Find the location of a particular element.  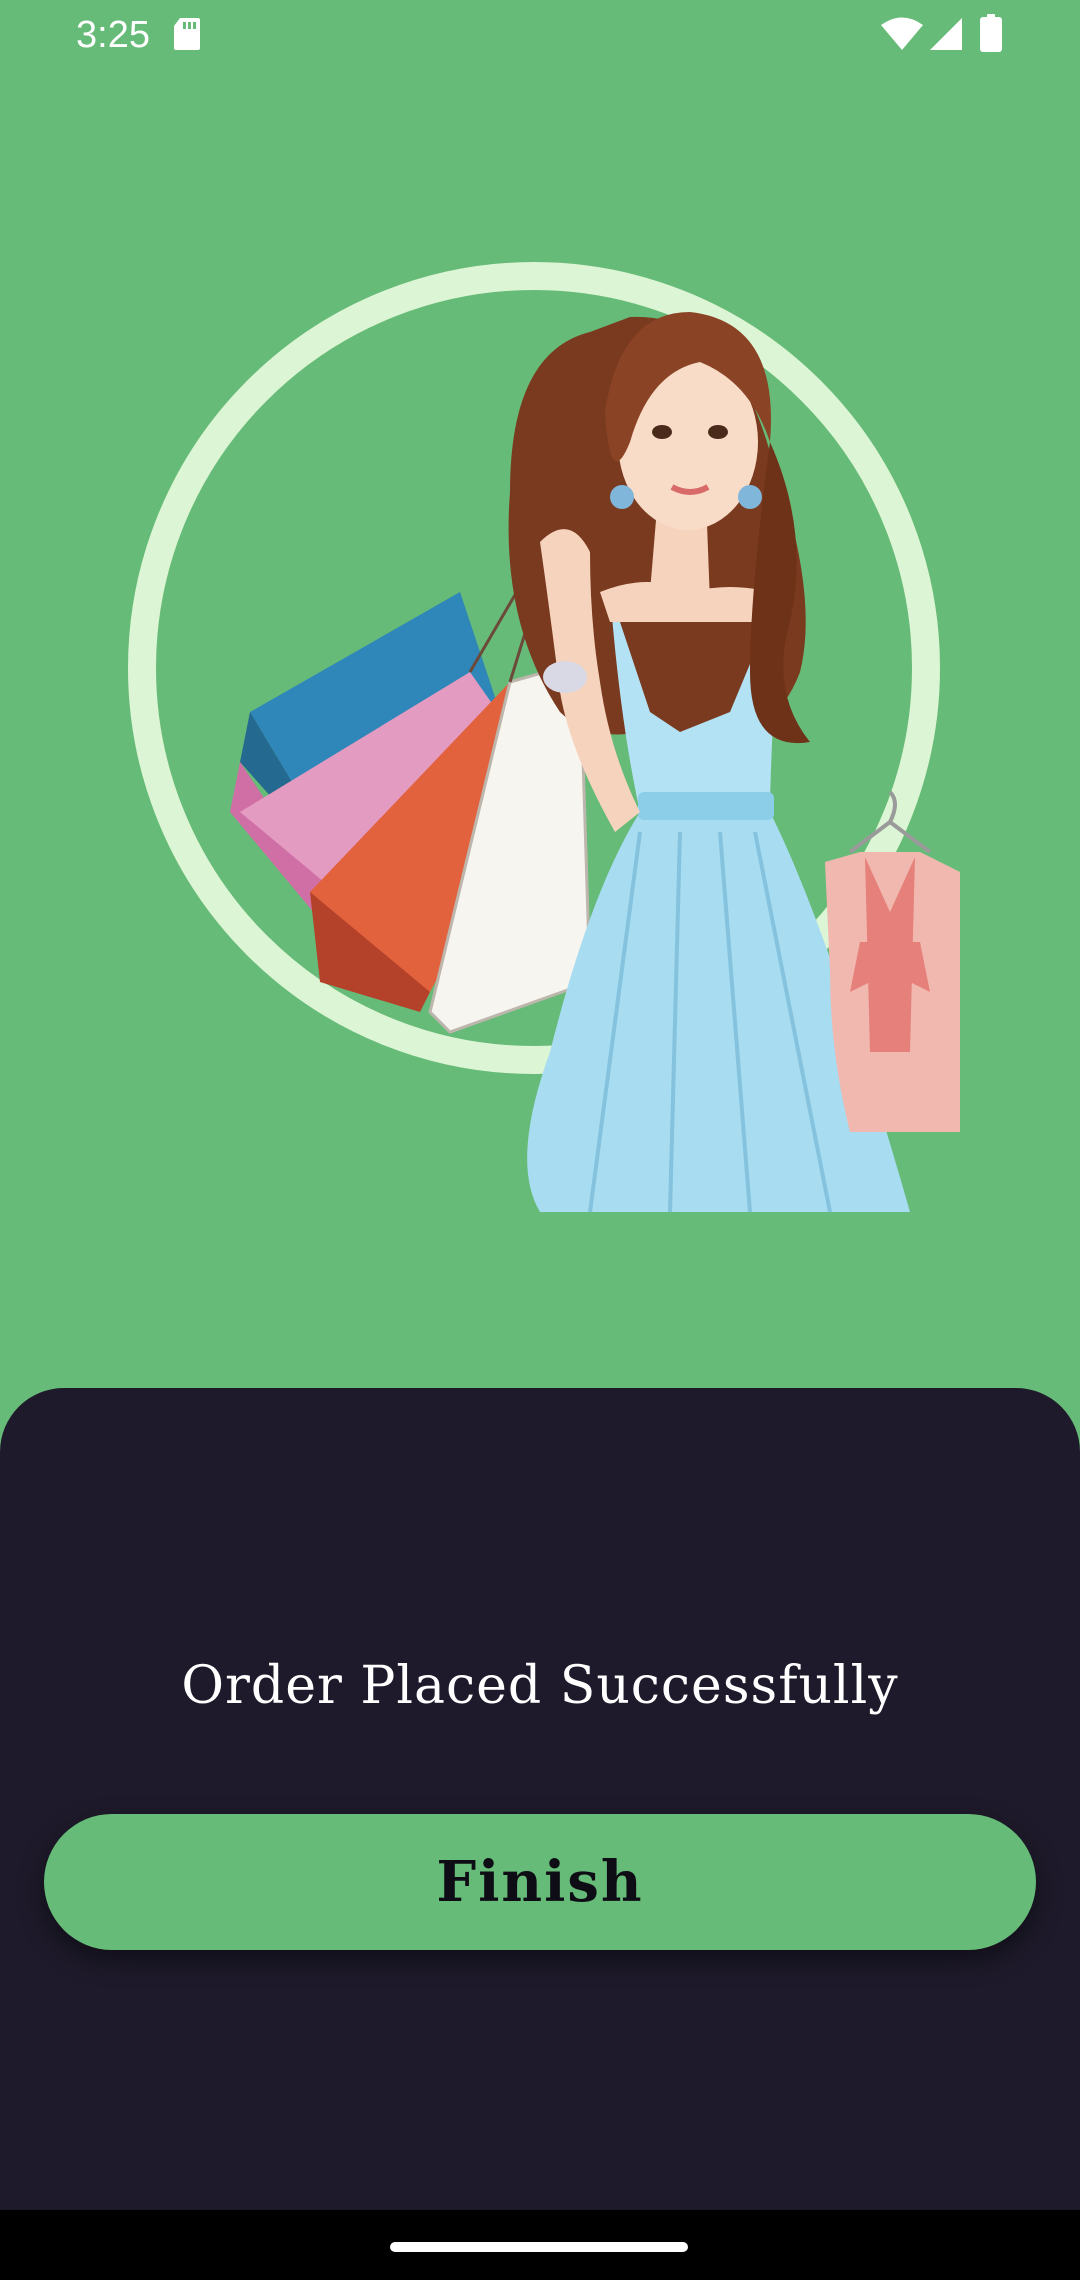

hanging-dress-icon is located at coordinates (892, 961).